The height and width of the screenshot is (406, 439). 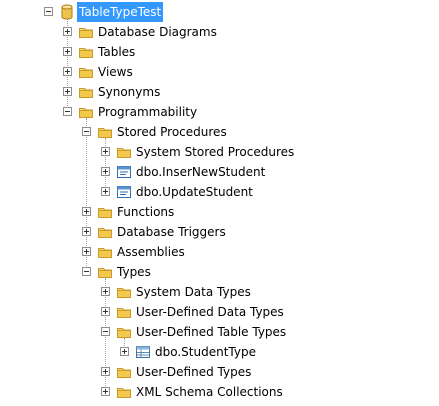 I want to click on tree-node-label: TableTypeTest, so click(x=120, y=12).